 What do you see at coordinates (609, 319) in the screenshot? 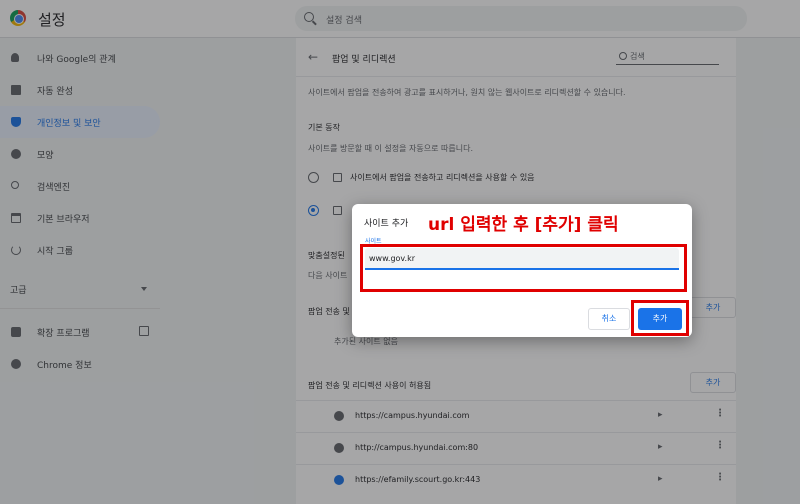
I see `cancel-button: 취소` at bounding box center [609, 319].